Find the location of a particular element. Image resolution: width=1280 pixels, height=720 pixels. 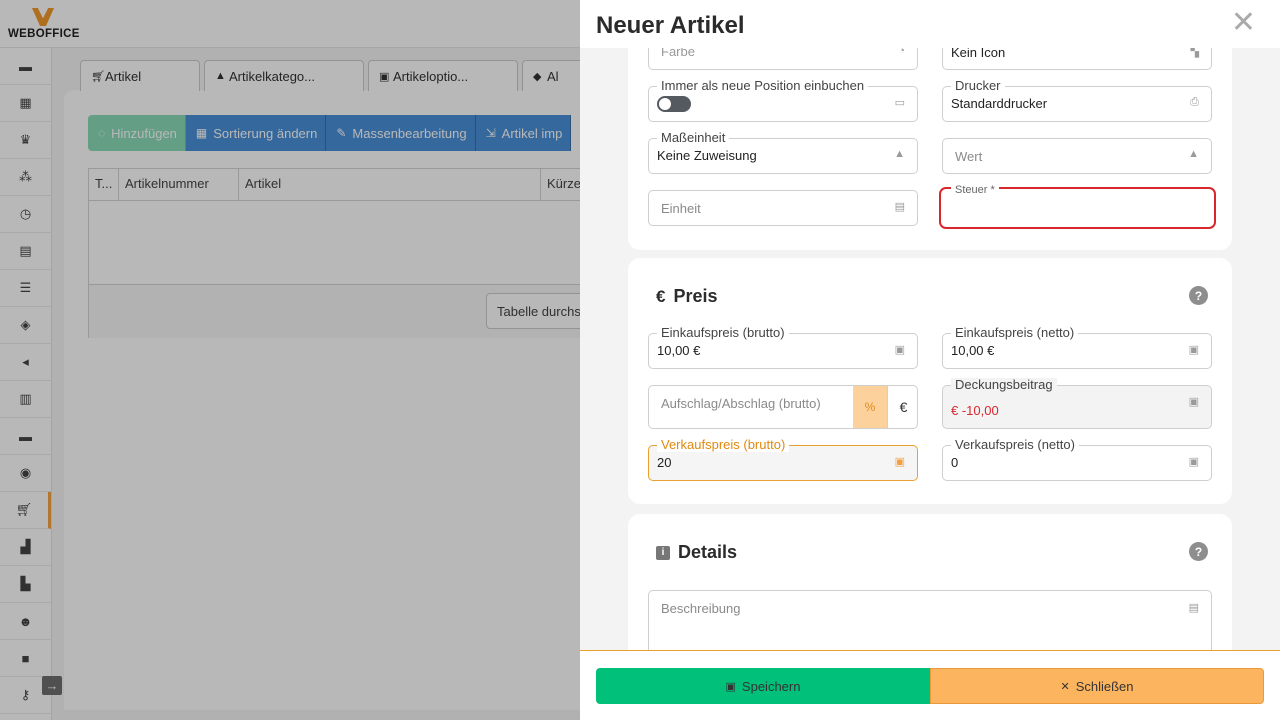

info-icon: i is located at coordinates (663, 552).